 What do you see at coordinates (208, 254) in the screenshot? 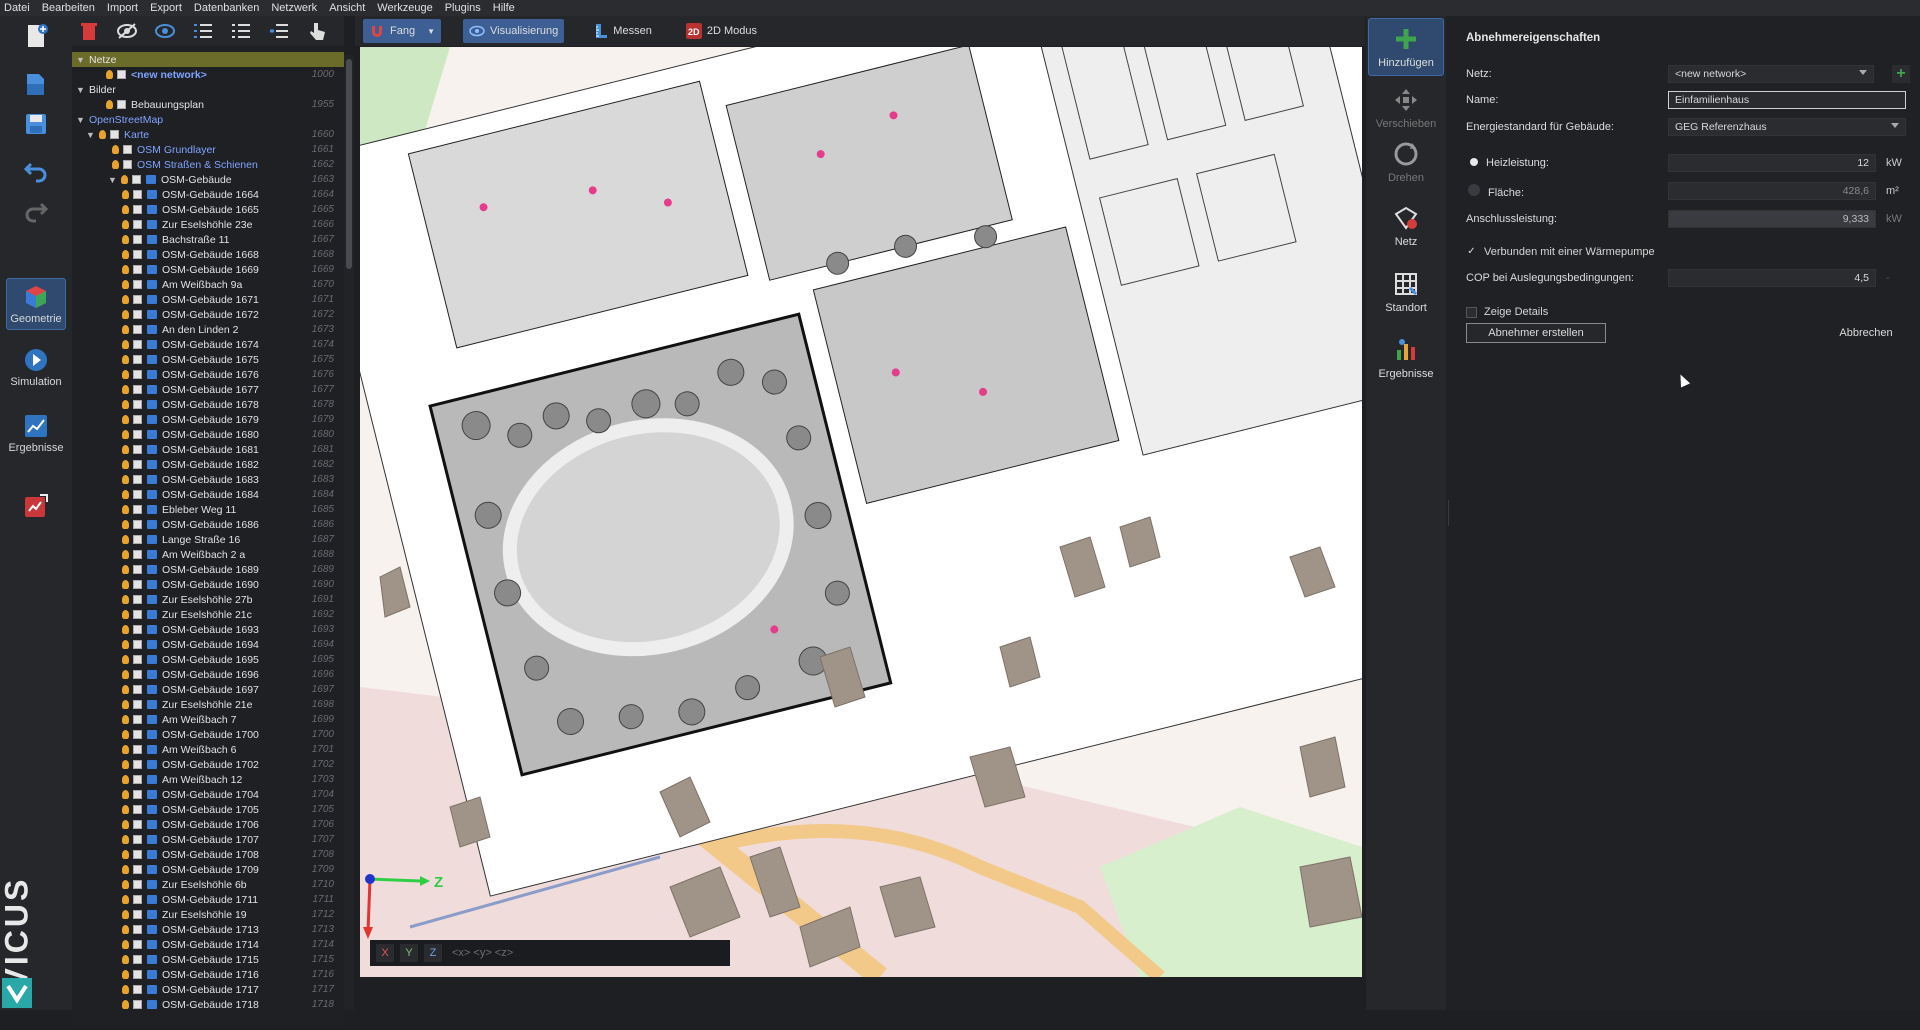
I see `tree-building-item: OSM-Gebäude 1668 1668` at bounding box center [208, 254].